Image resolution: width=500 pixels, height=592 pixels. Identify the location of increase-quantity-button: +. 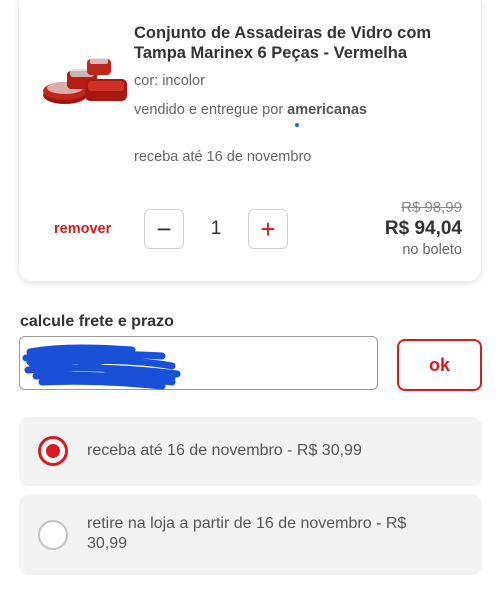
(268, 229).